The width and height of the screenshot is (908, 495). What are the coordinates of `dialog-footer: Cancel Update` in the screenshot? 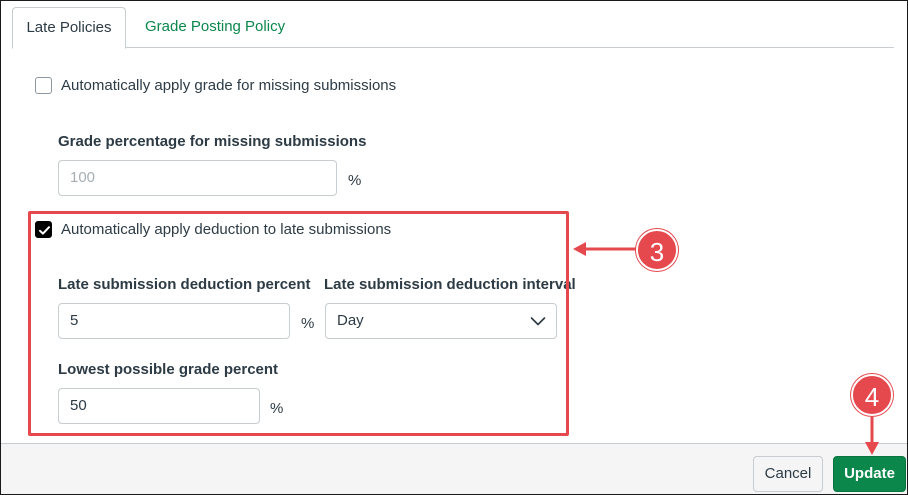 It's located at (454, 468).